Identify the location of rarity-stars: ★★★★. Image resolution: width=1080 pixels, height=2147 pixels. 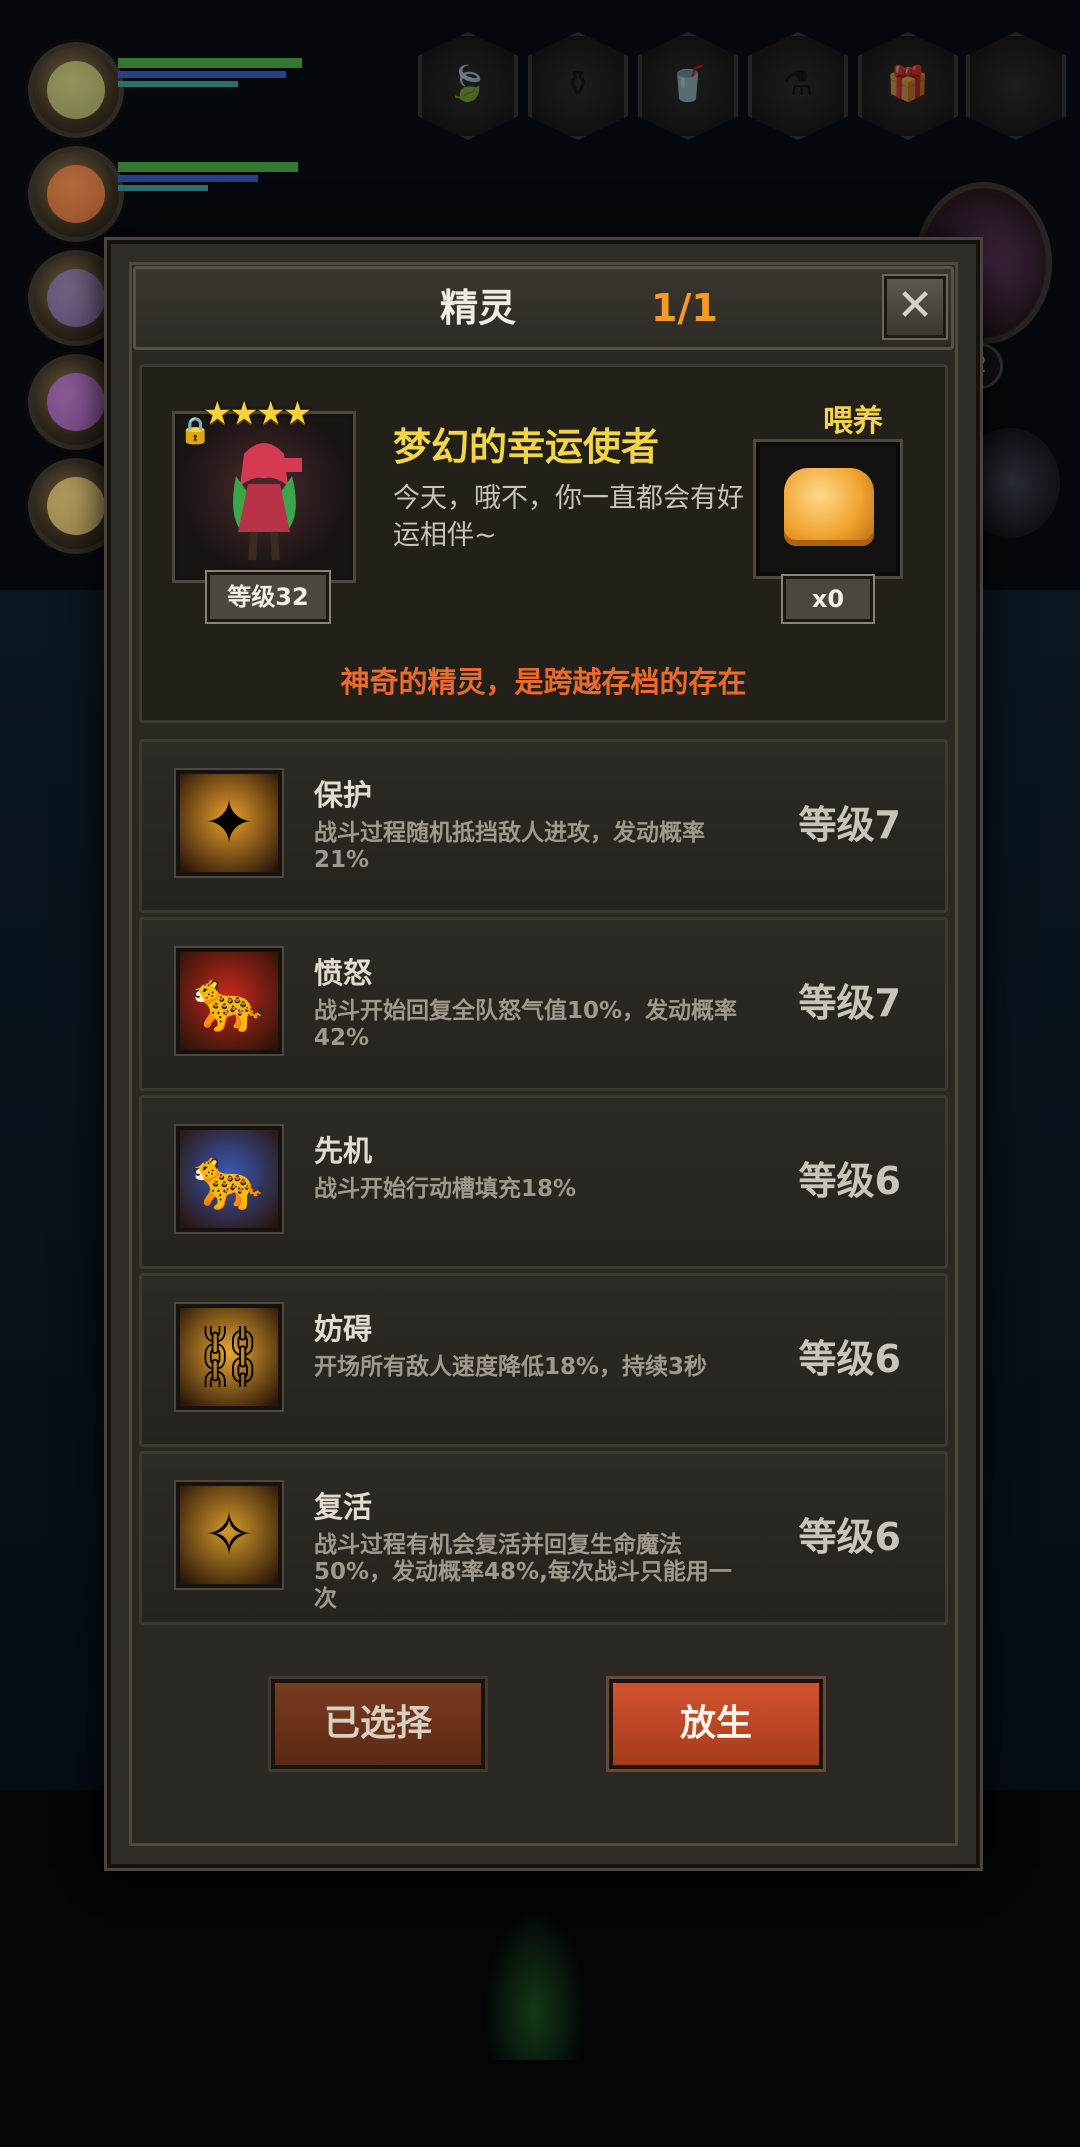
(257, 413).